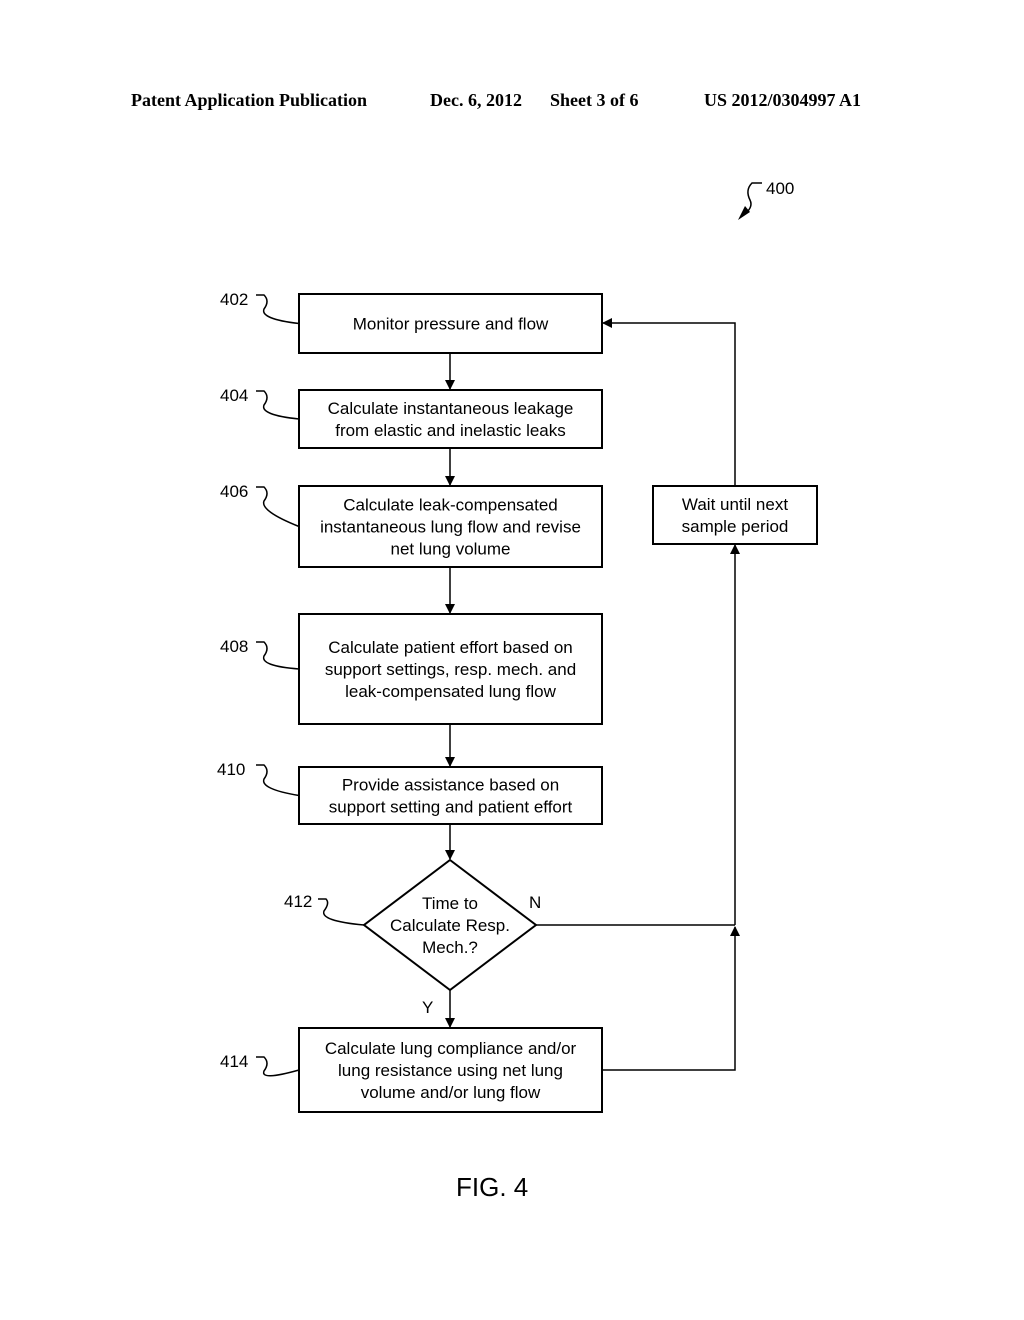  I want to click on arrow-414-loop, so click(671, 998).